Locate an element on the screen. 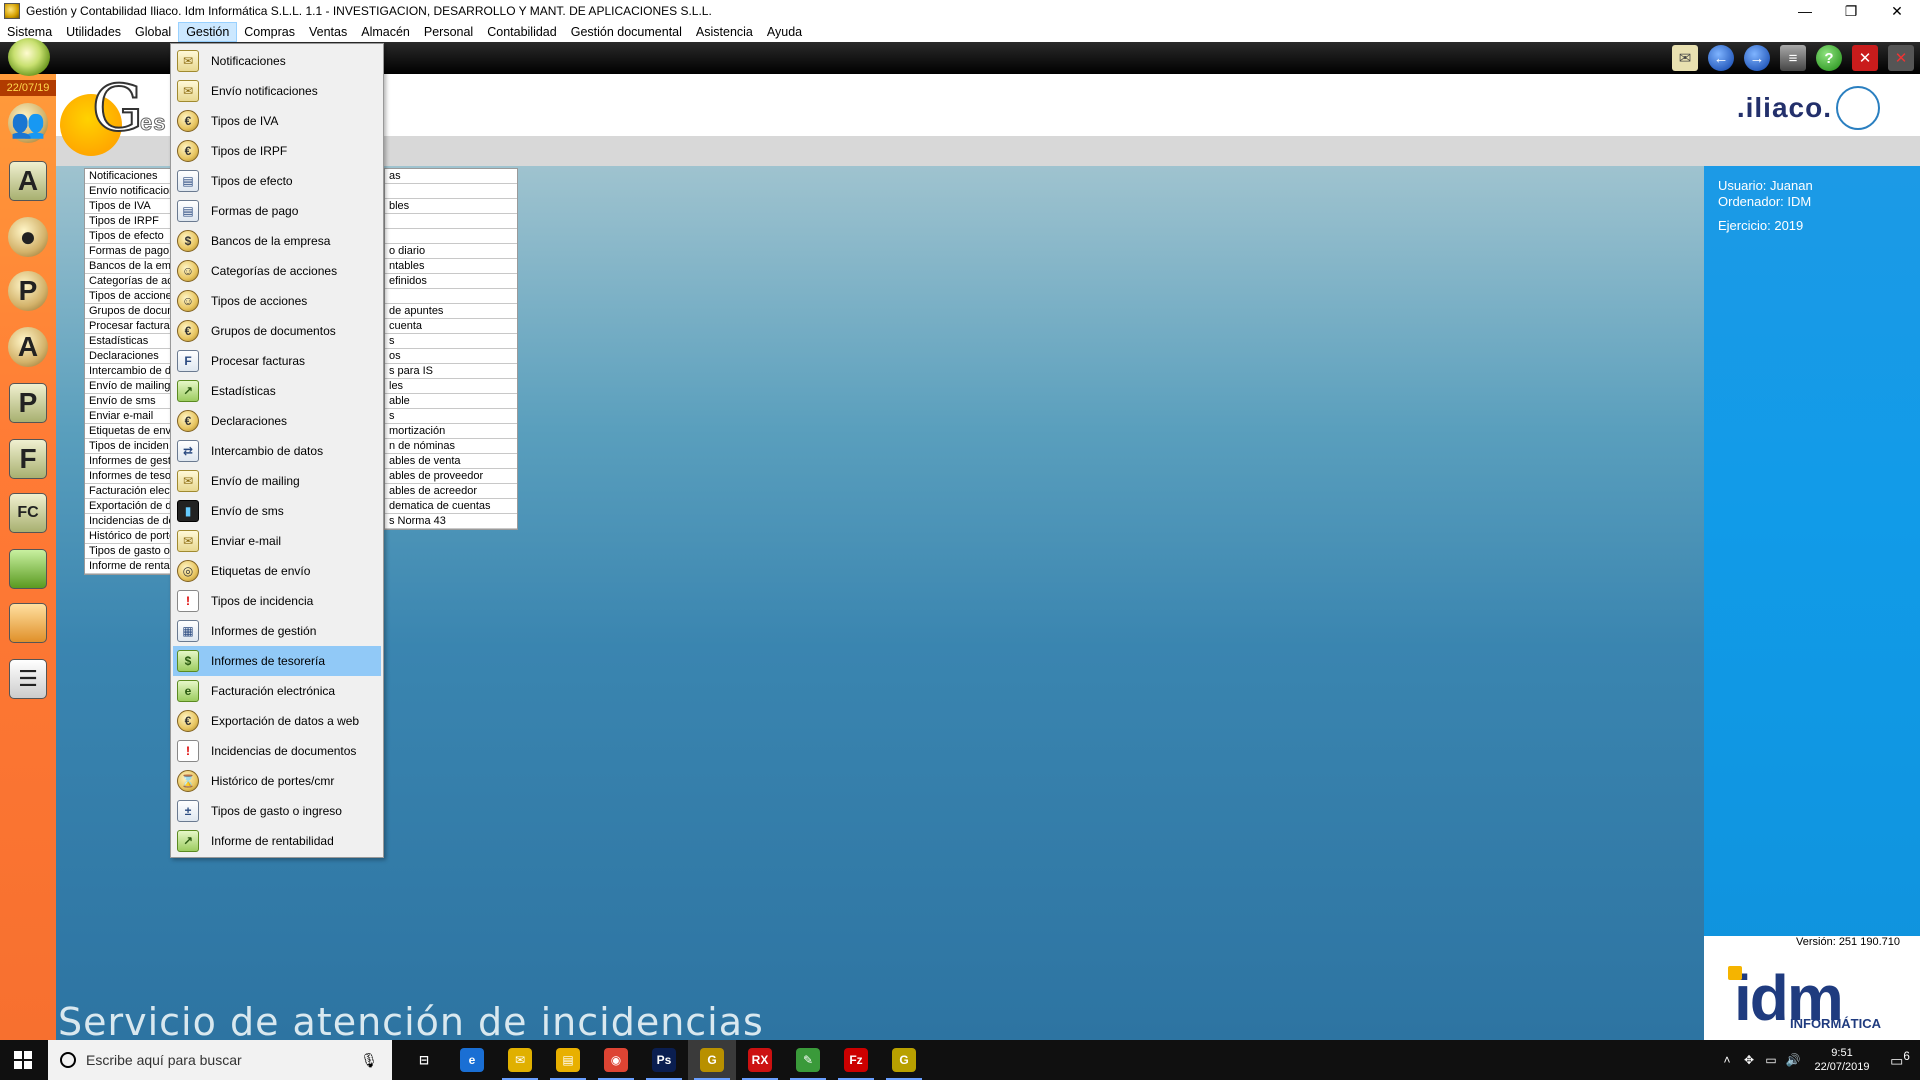 The image size is (1920, 1080). notepad-icon: ✎ is located at coordinates (808, 1060).